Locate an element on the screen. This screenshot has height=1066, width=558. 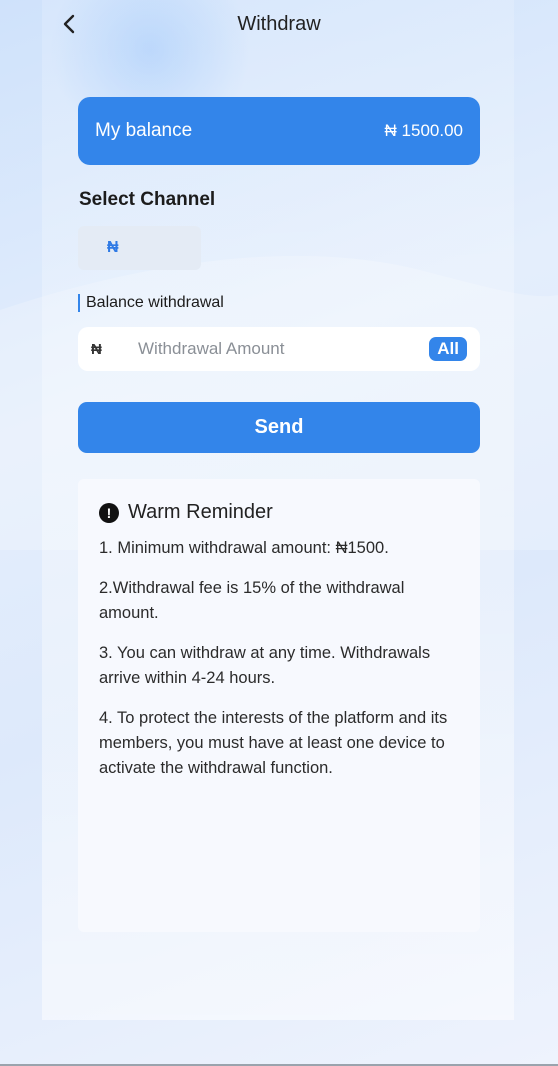
withdrawal-amount-field: ₦ All is located at coordinates (279, 349).